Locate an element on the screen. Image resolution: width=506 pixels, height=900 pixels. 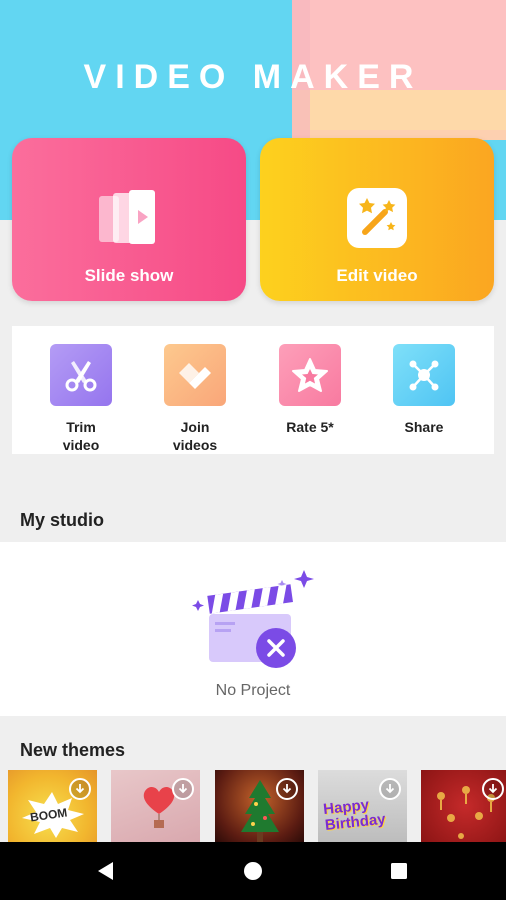
themes-row: BOOM Happy Birthday is located at coordinates (253, 806).